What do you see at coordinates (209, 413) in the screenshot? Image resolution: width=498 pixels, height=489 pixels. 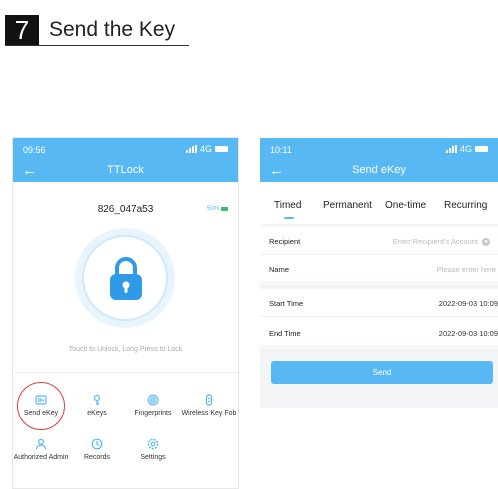 I see `menu-label: Wireless Key Fob` at bounding box center [209, 413].